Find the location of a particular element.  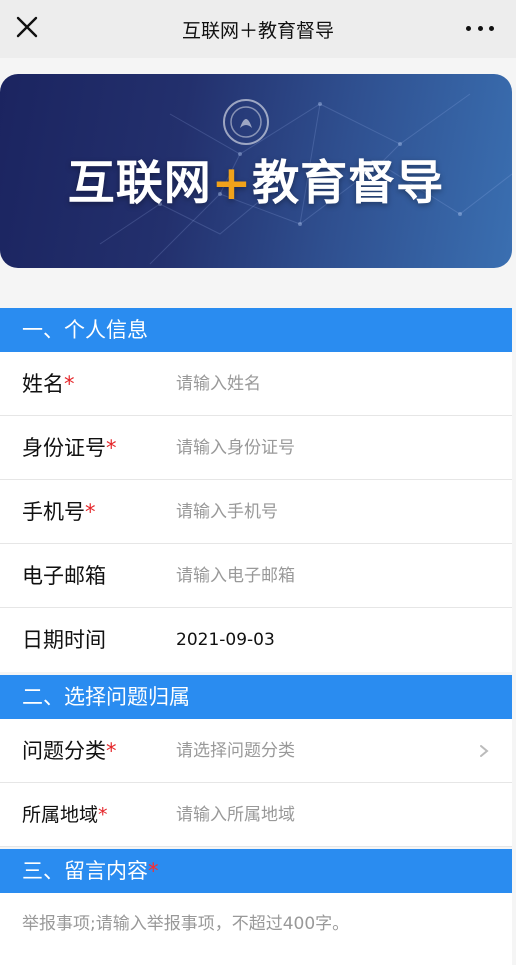

datetime-label: 日期时间 is located at coordinates (64, 640).